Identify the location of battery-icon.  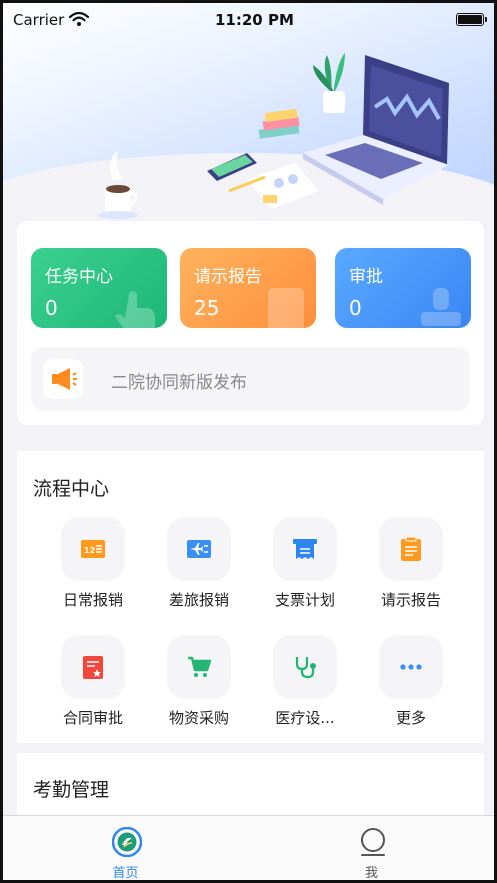
(471, 19).